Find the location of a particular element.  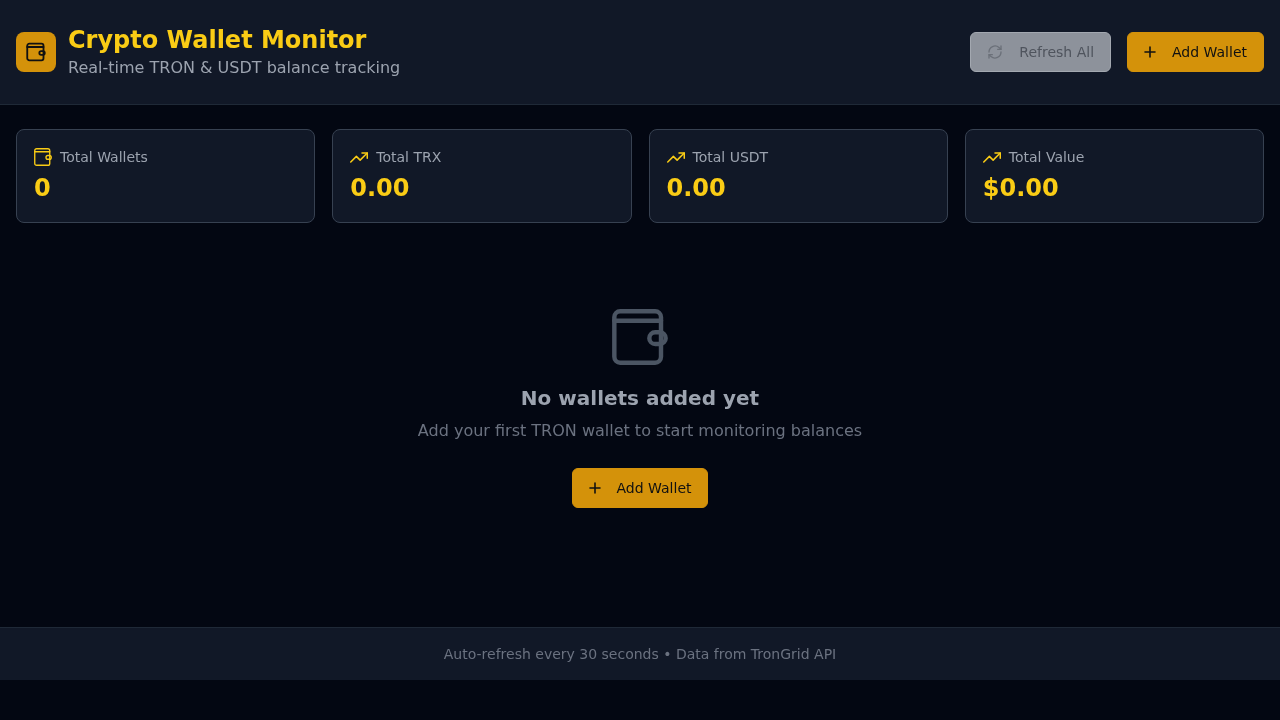

footer-text: Auto-refresh every 30 seconds • Data from TronGrid API is located at coordinates (640, 654).